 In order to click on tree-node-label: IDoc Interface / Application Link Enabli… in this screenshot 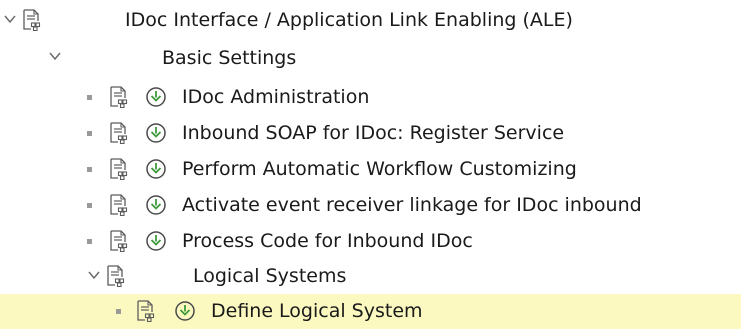, I will do `click(349, 20)`.